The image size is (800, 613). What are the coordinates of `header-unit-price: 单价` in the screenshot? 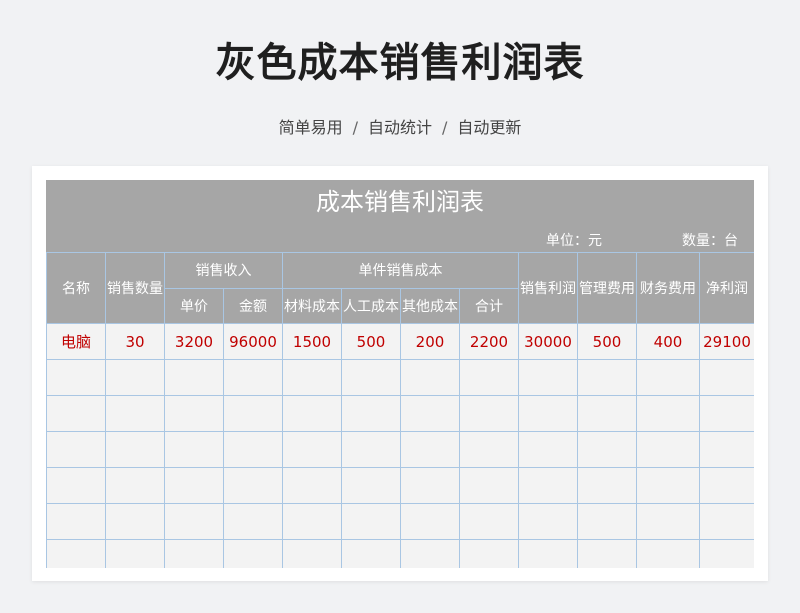 It's located at (194, 305).